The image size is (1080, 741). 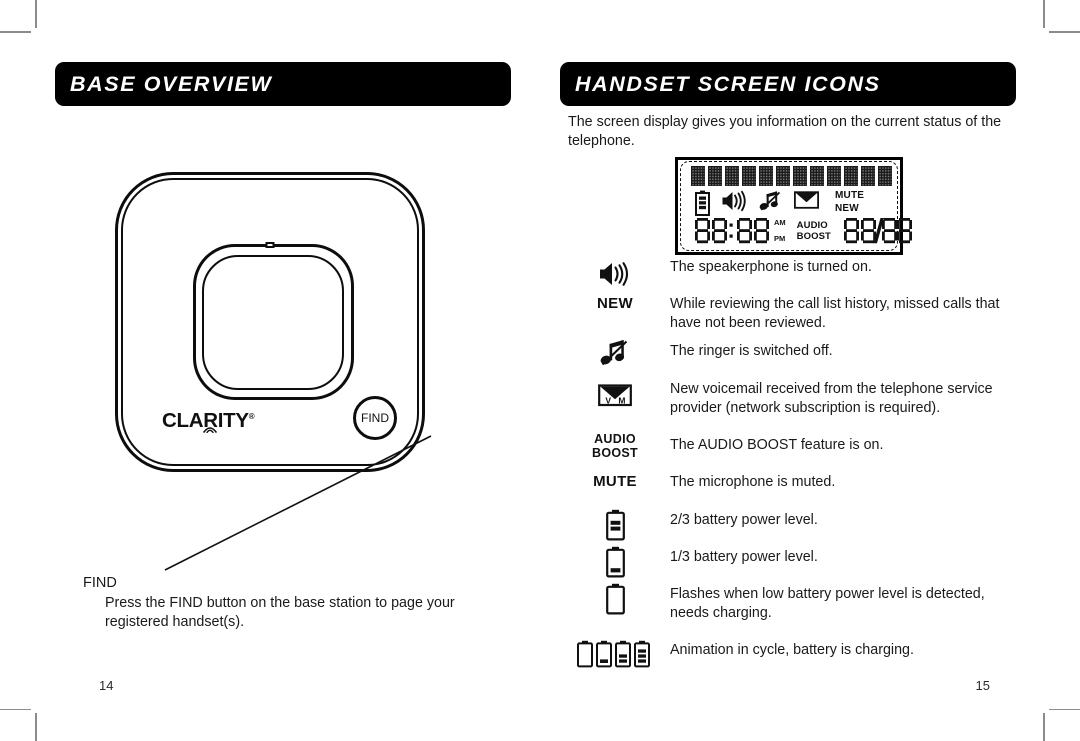 I want to click on battery-icon, so click(x=702, y=203).